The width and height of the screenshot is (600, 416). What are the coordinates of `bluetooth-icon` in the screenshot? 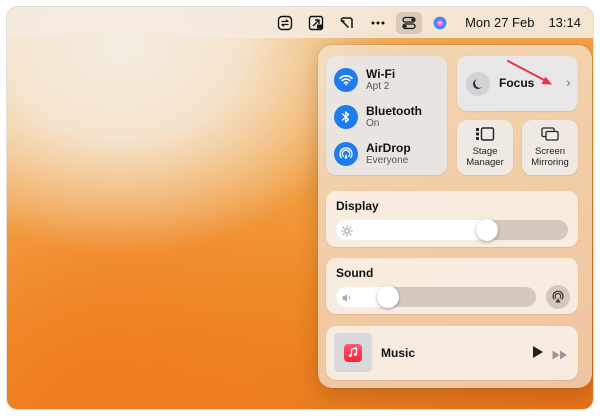 It's located at (346, 117).